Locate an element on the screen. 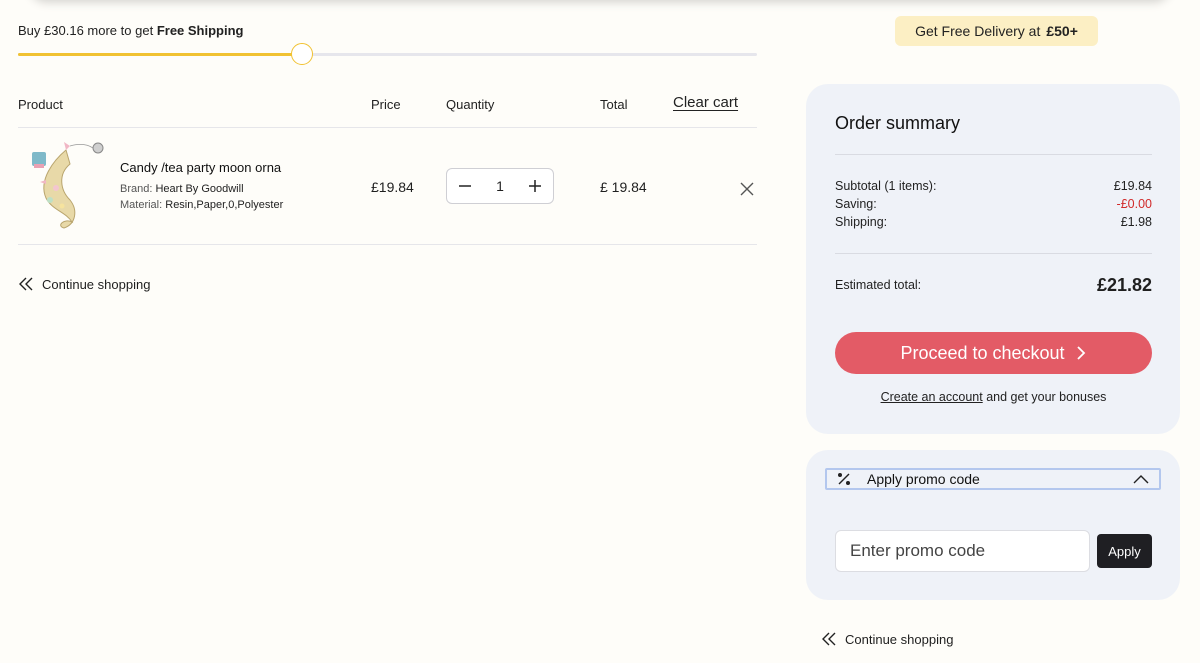  promo-code-toggle: Apply promo code is located at coordinates (993, 479).